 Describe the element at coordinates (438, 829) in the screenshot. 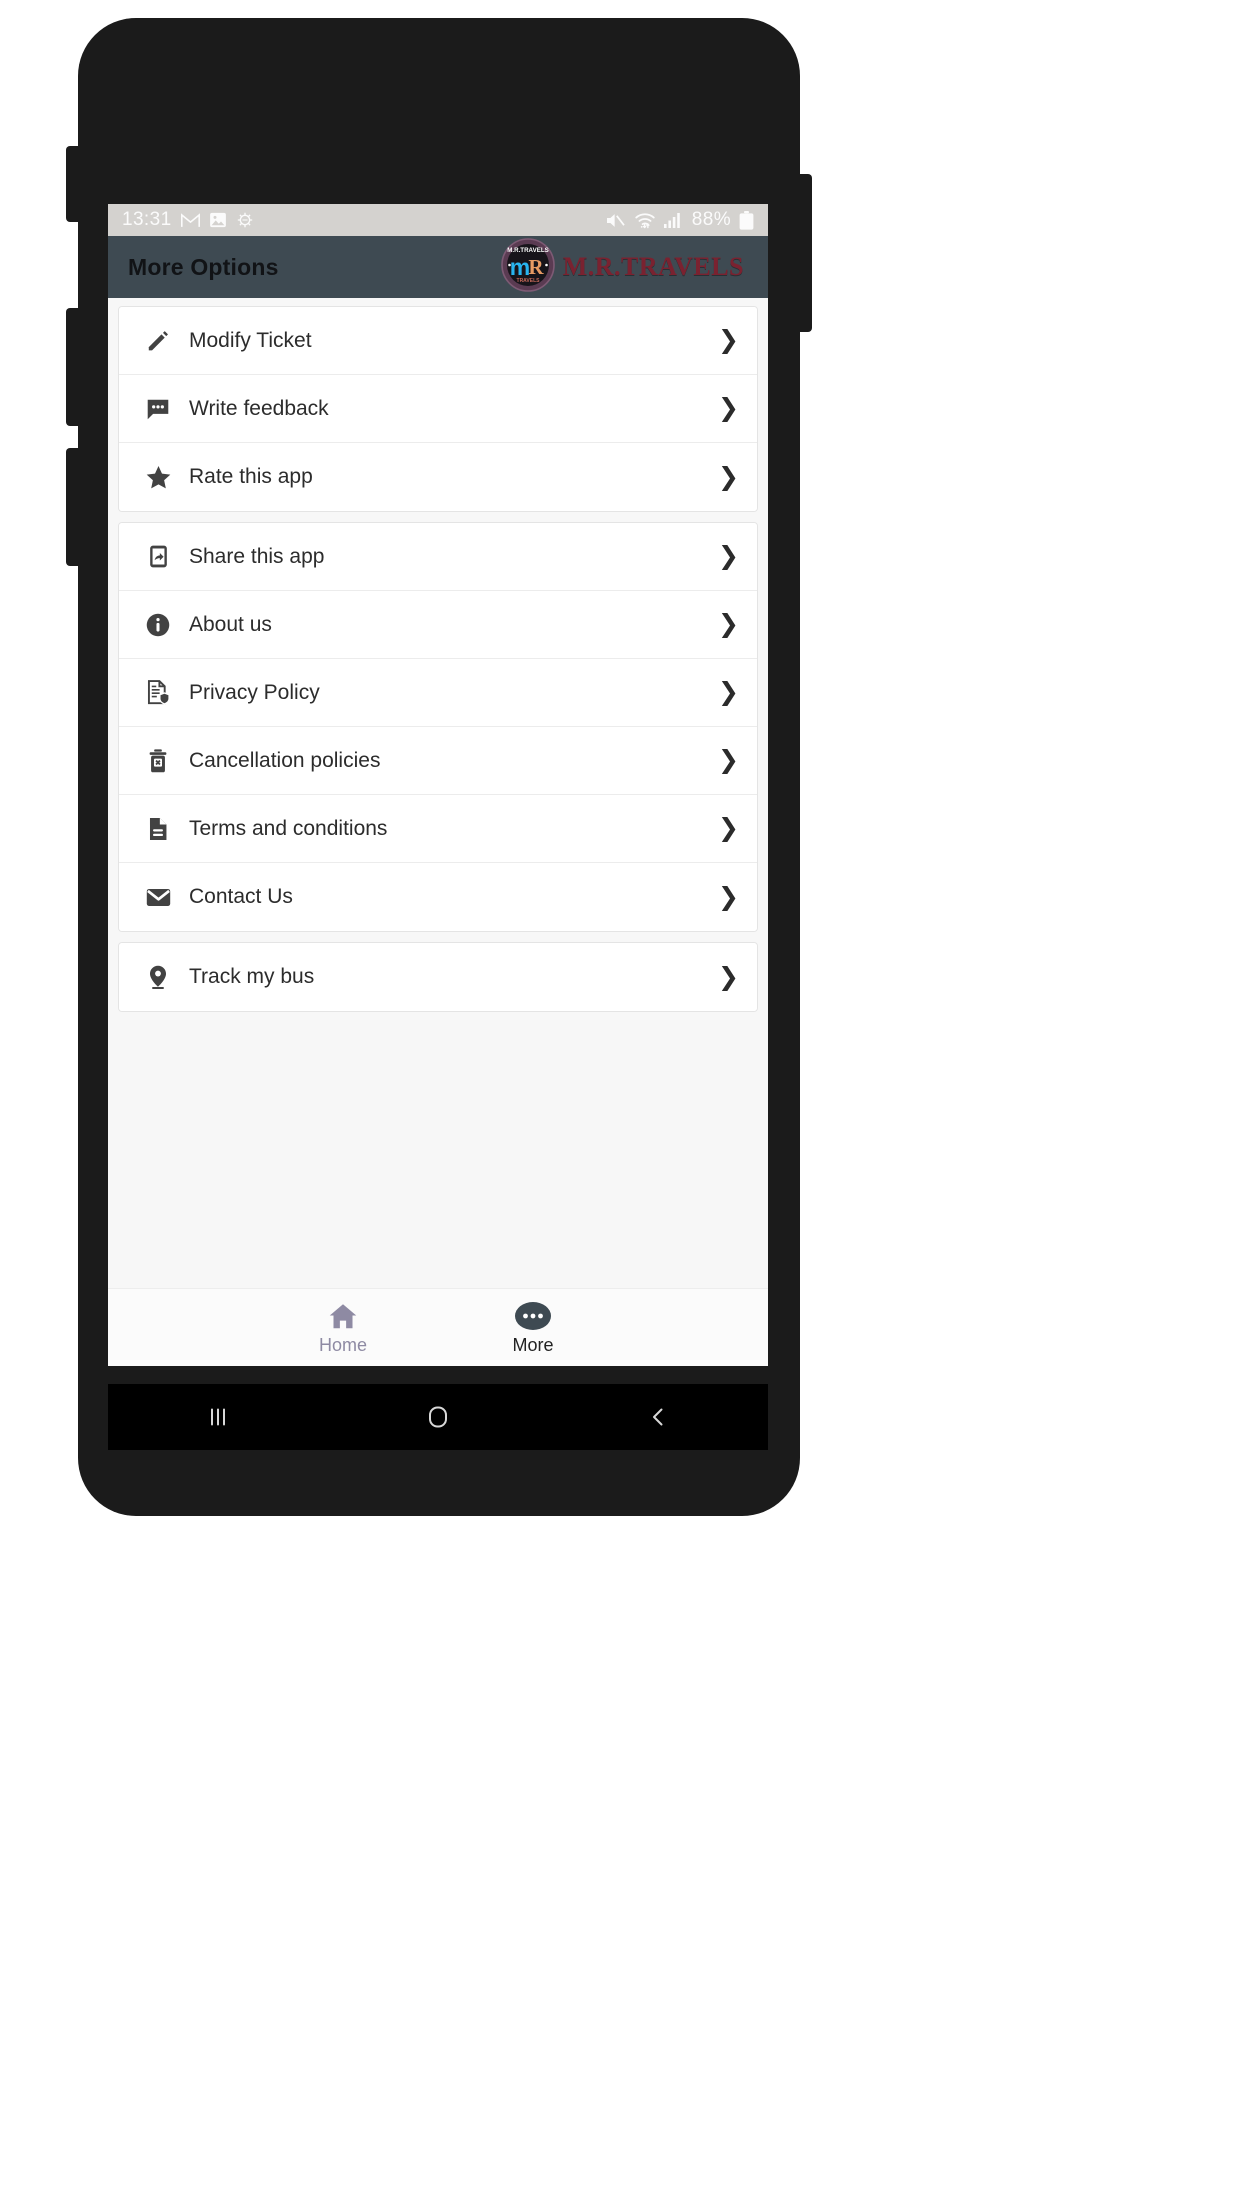

I see `menu-item-terms-and-conditions: Terms and conditions ❯` at that location.